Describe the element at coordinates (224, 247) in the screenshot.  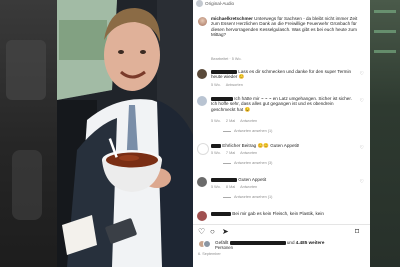
I see `likes-people: Personen` at that location.